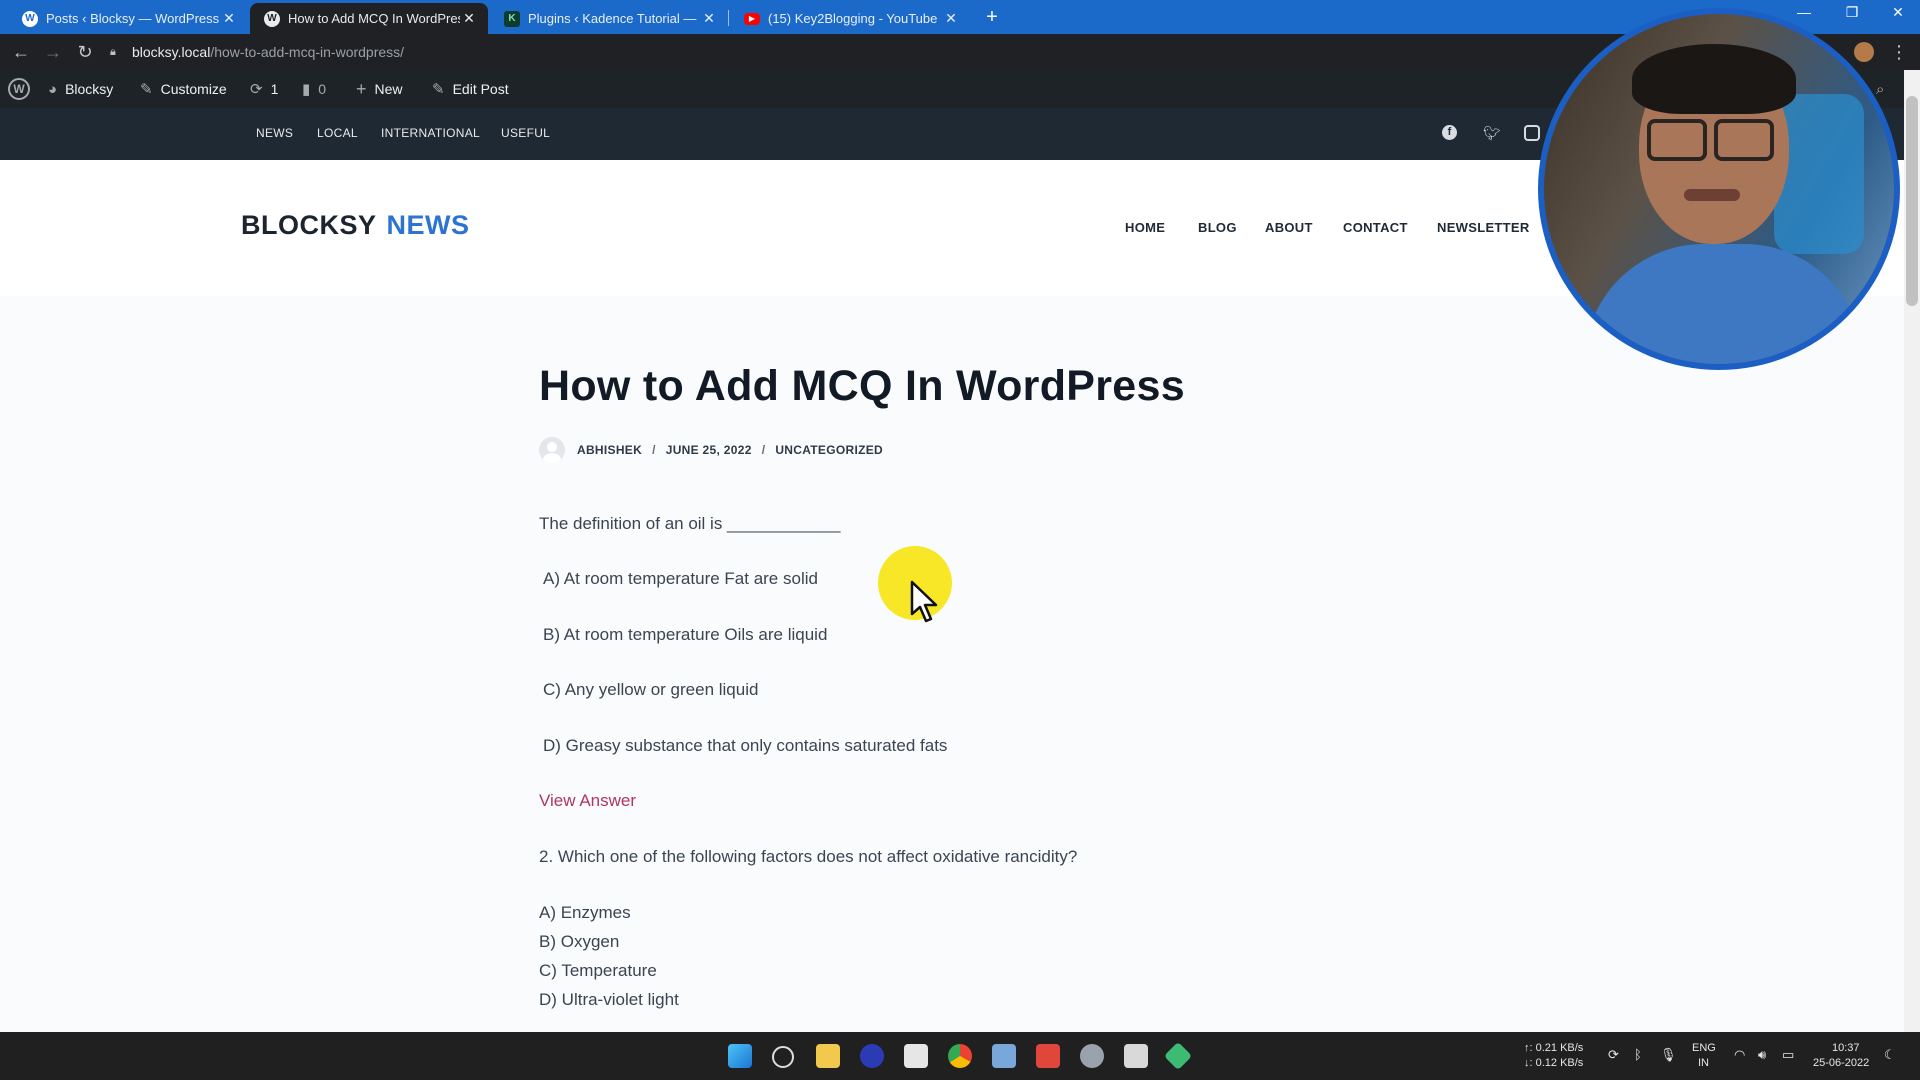 This screenshot has width=1920, height=1080. Describe the element at coordinates (552, 450) in the screenshot. I see `author-avatar` at that location.